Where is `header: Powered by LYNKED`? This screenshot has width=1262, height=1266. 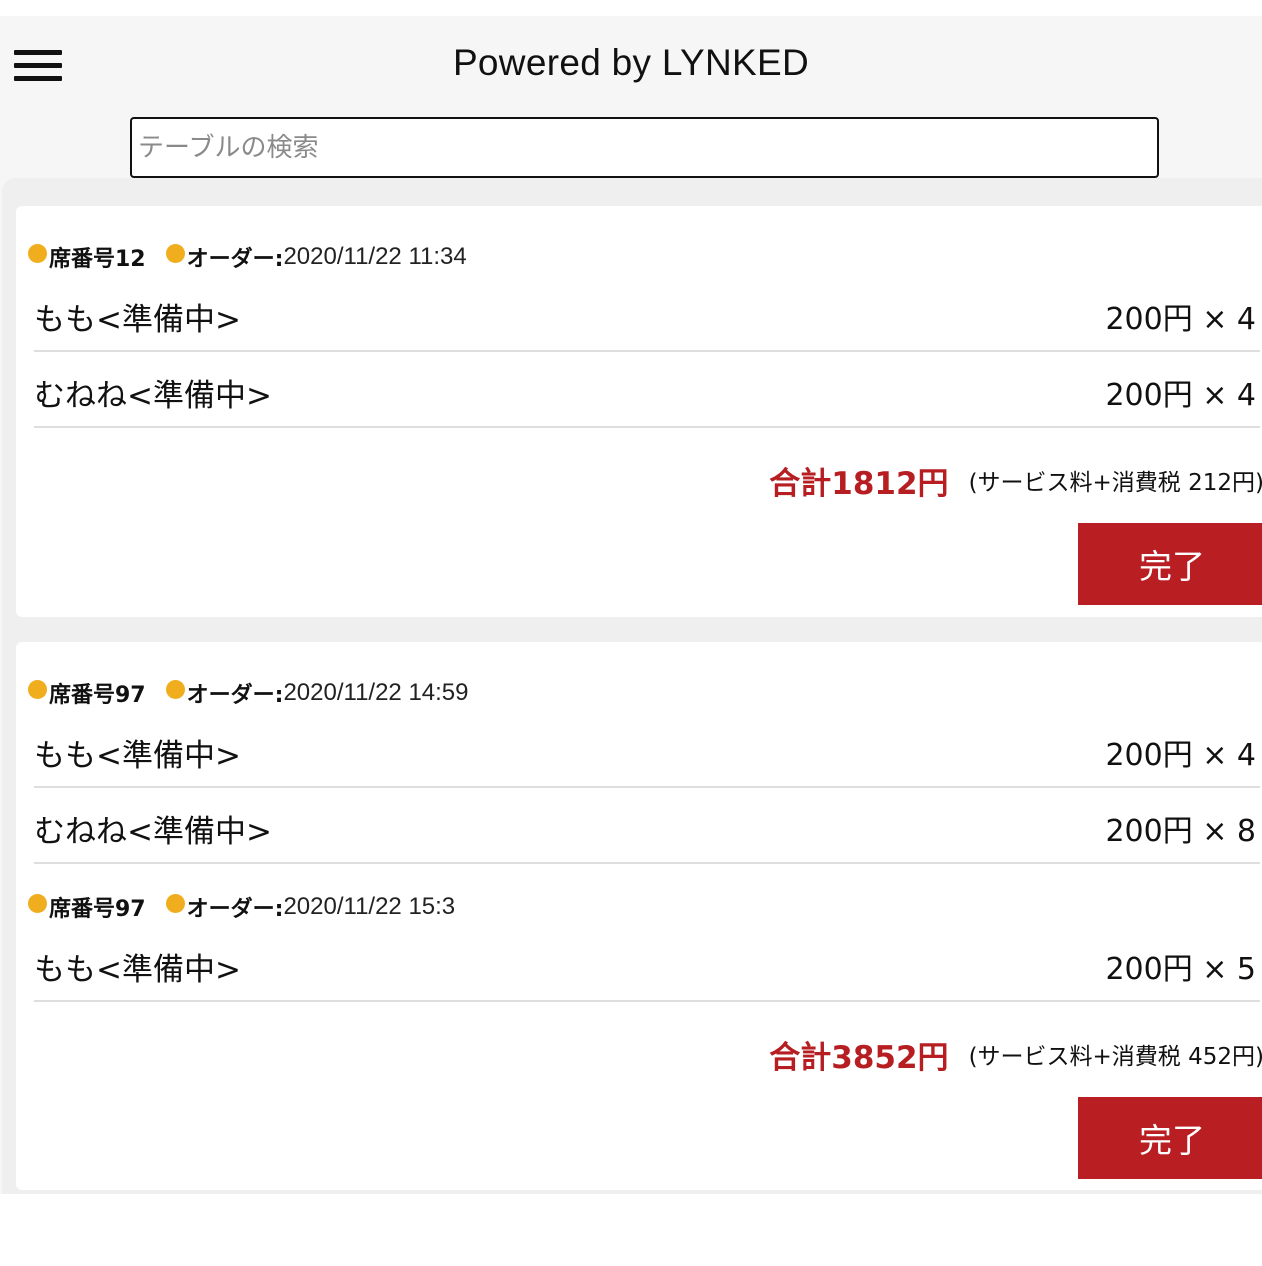 header: Powered by LYNKED is located at coordinates (631, 66).